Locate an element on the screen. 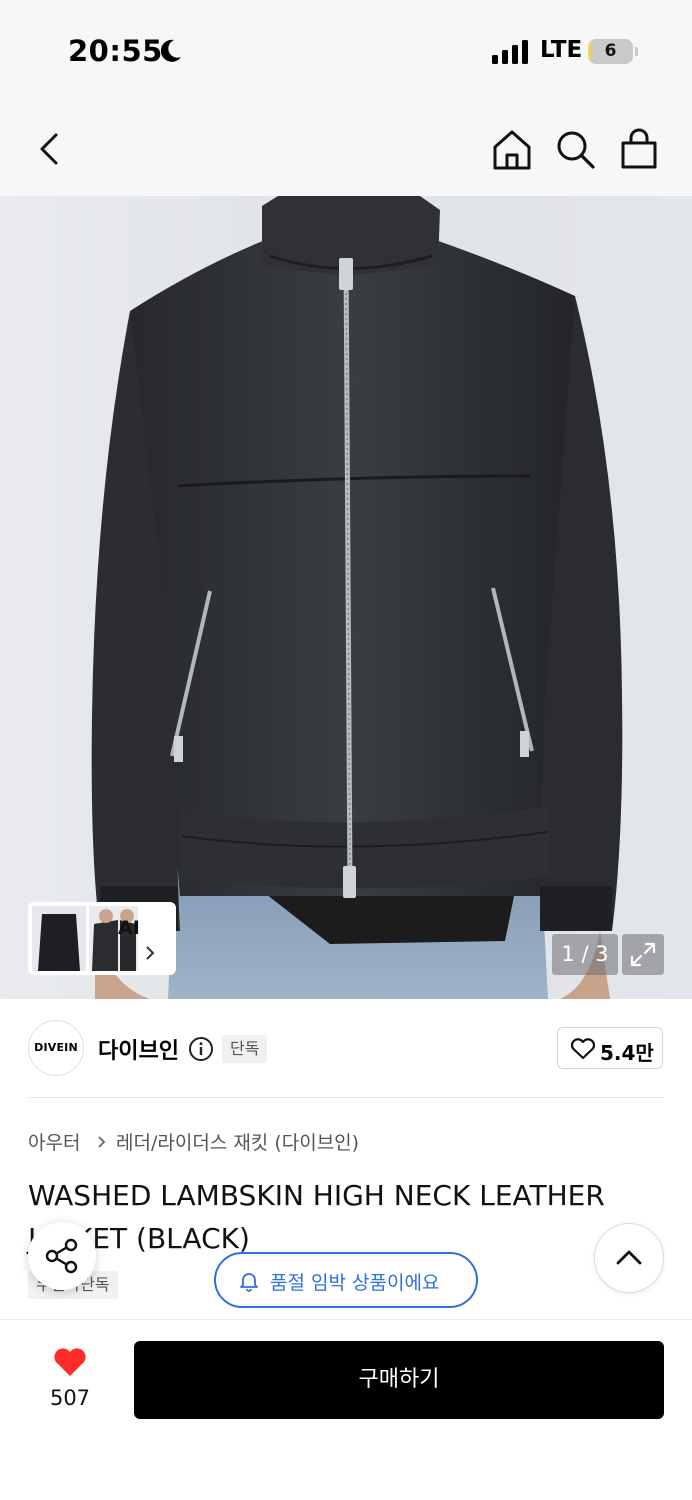  chevron-right-icon is located at coordinates (150, 953).